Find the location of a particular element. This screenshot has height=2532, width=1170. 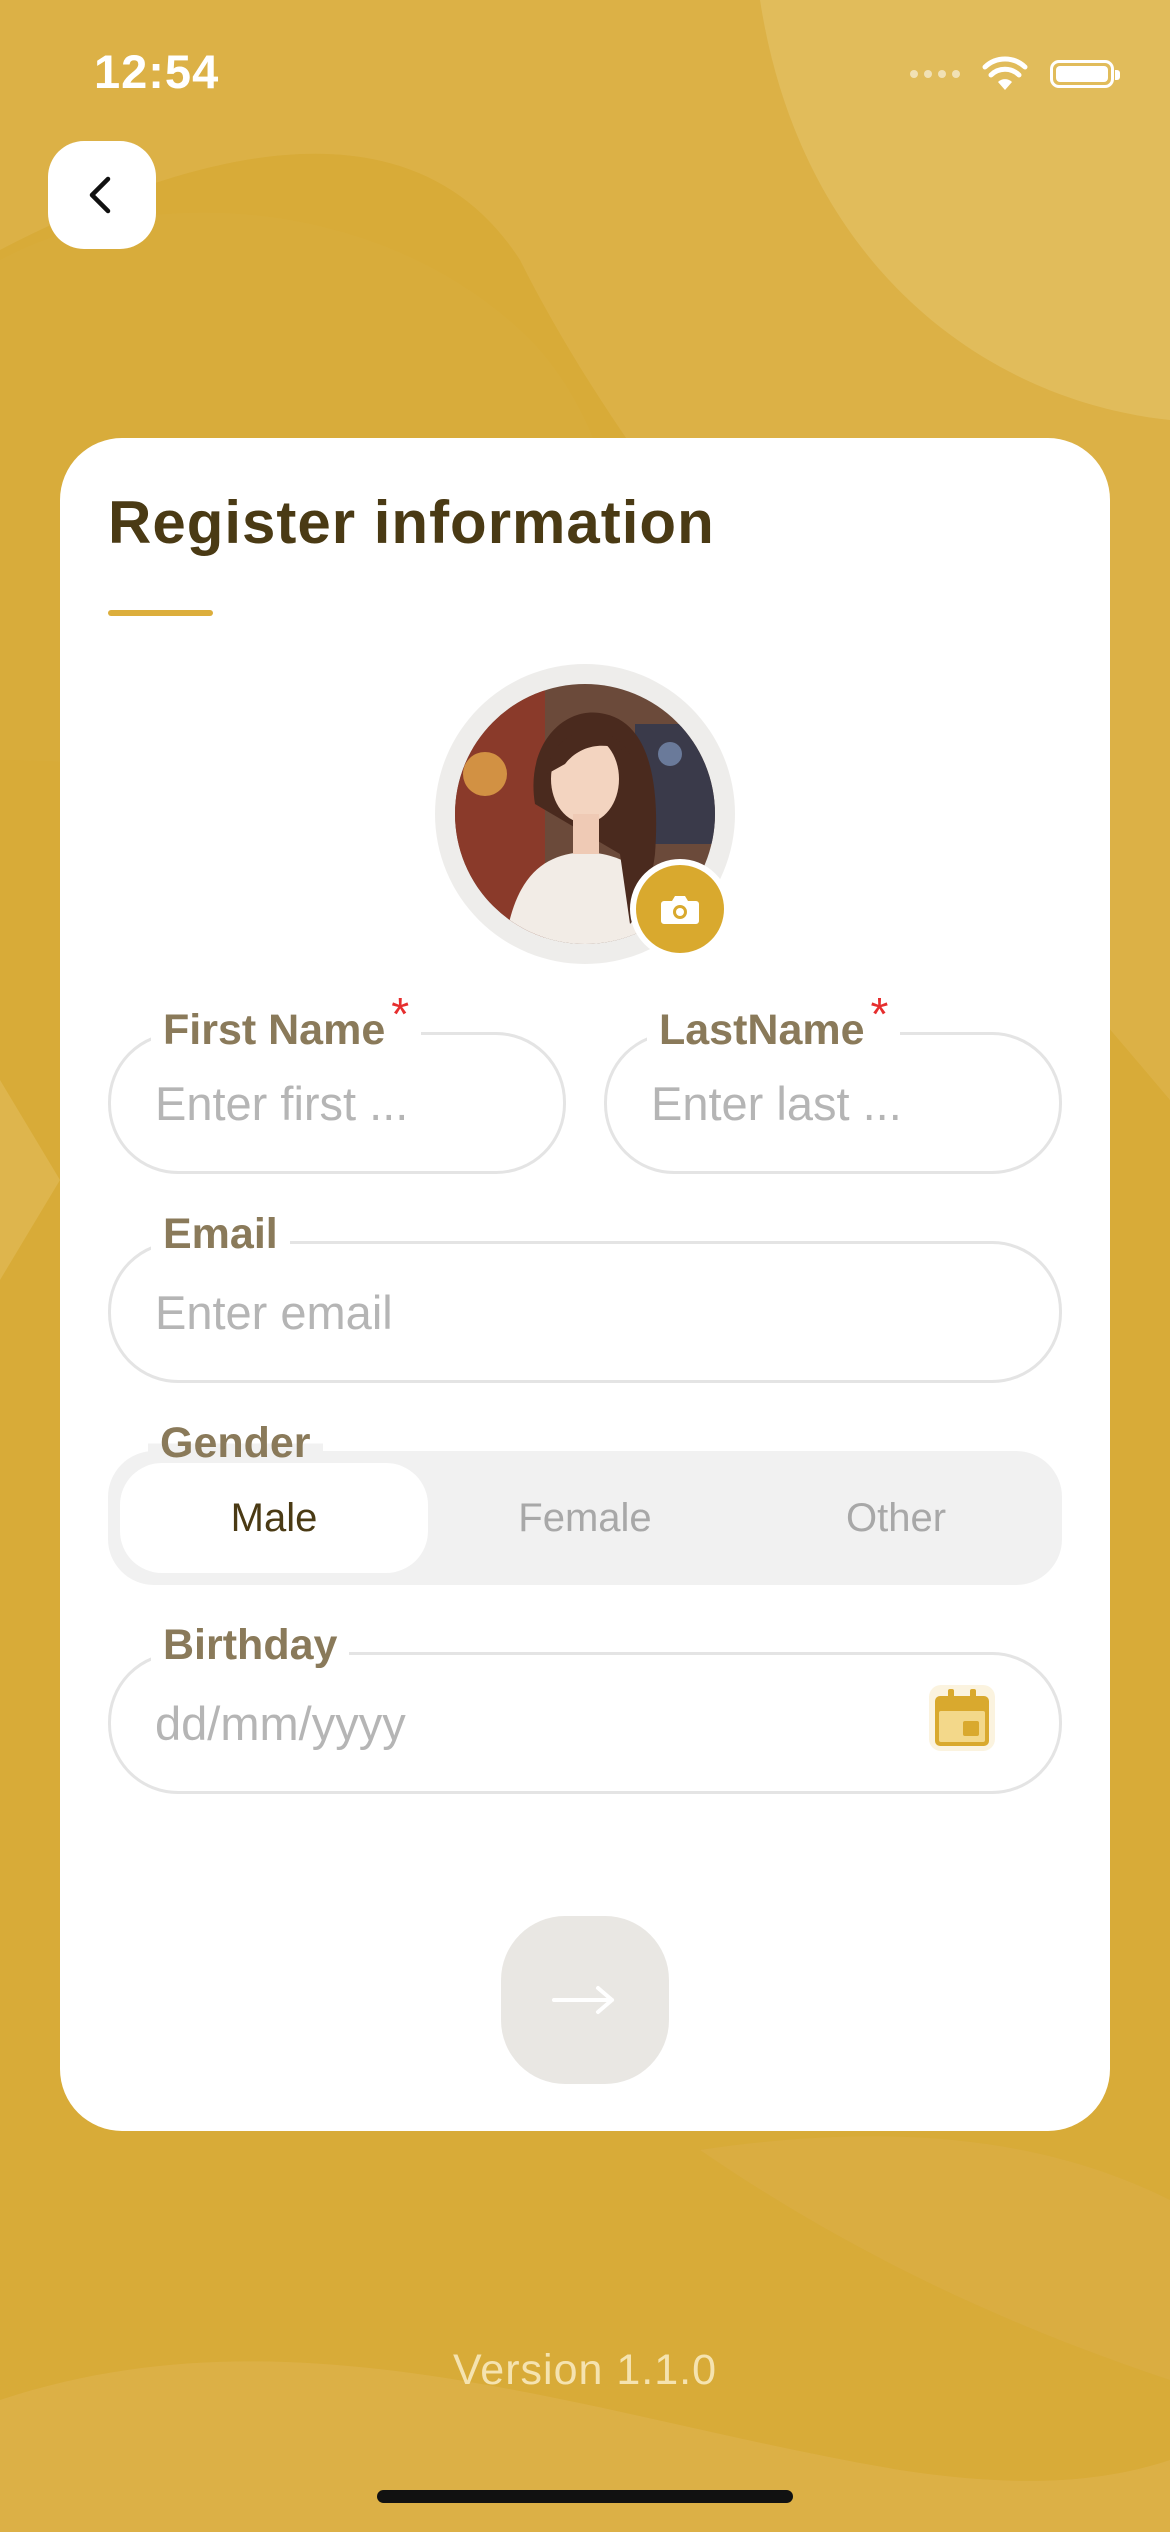

chevron-left-icon is located at coordinates (100, 195).